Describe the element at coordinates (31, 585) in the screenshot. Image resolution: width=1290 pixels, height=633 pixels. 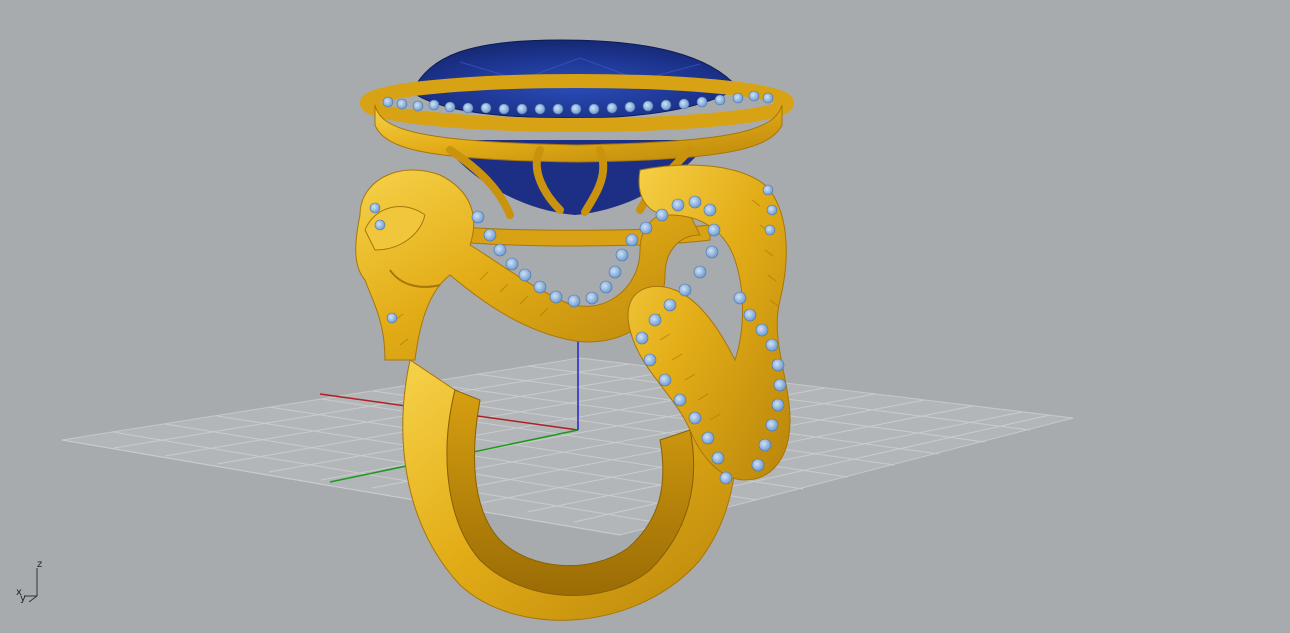
I see `axis-gizmo-lines` at that location.